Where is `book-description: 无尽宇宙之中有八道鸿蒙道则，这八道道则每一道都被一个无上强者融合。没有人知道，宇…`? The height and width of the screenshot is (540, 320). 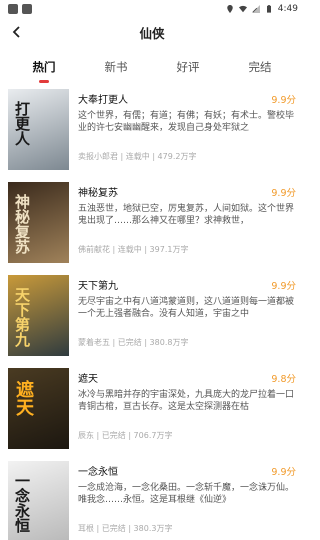 book-description: 无尽宇宙之中有八道鸿蒙道则，这八道道则每一道都被一个无上强者融合。没有人知道，宇… is located at coordinates (186, 308).